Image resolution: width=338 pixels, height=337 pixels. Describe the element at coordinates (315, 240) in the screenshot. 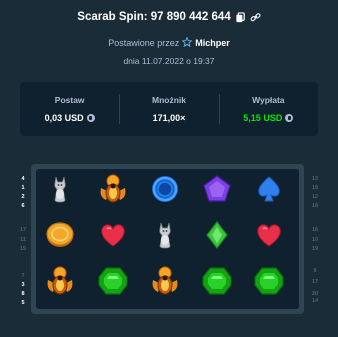

I see `payline-right-label: 10` at that location.